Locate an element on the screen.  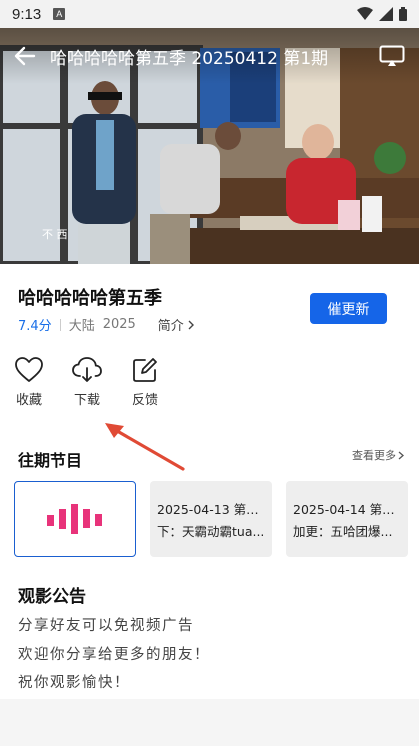
video-title: 哈哈哈哈哈第五季 20250412 第1期 is located at coordinates (189, 58).